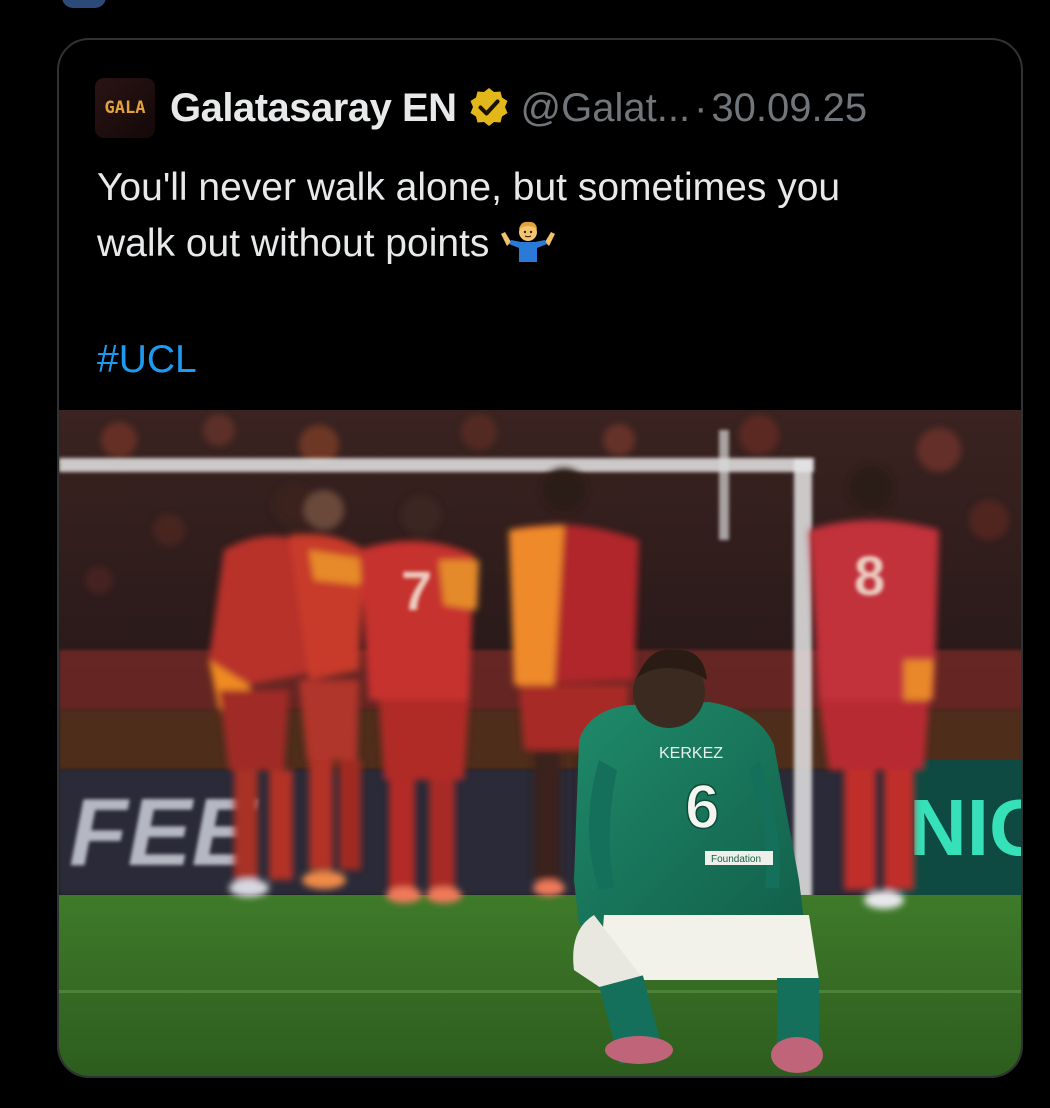  Describe the element at coordinates (293, 243) in the screenshot. I see `tweet-text-line-2-content: walk out without points` at that location.